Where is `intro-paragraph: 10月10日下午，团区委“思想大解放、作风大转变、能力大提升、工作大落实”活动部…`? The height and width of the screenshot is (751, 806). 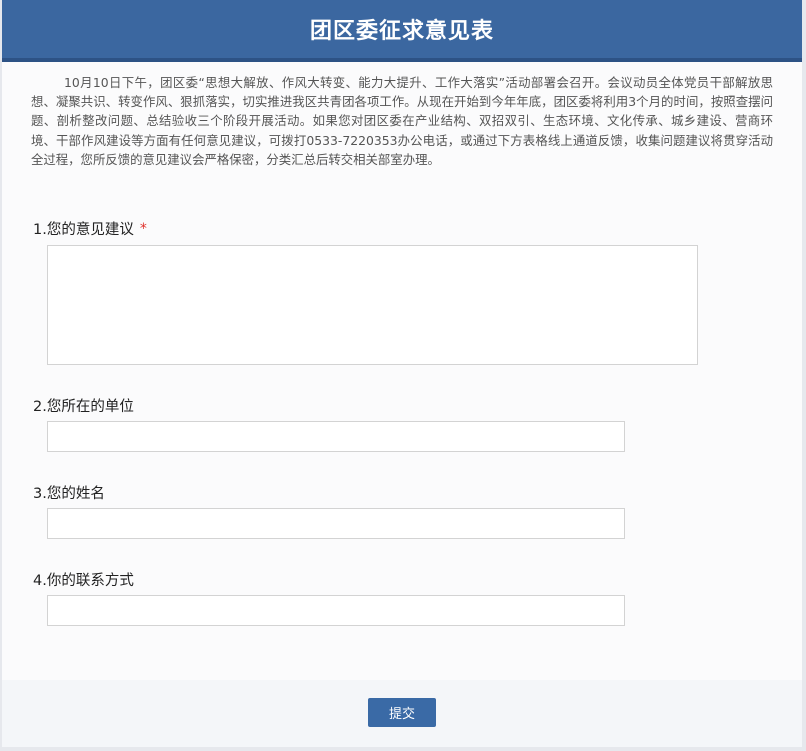 intro-paragraph: 10月10日下午，团区委“思想大解放、作风大转变、能力大提升、工作大落实”活动部… is located at coordinates (402, 121).